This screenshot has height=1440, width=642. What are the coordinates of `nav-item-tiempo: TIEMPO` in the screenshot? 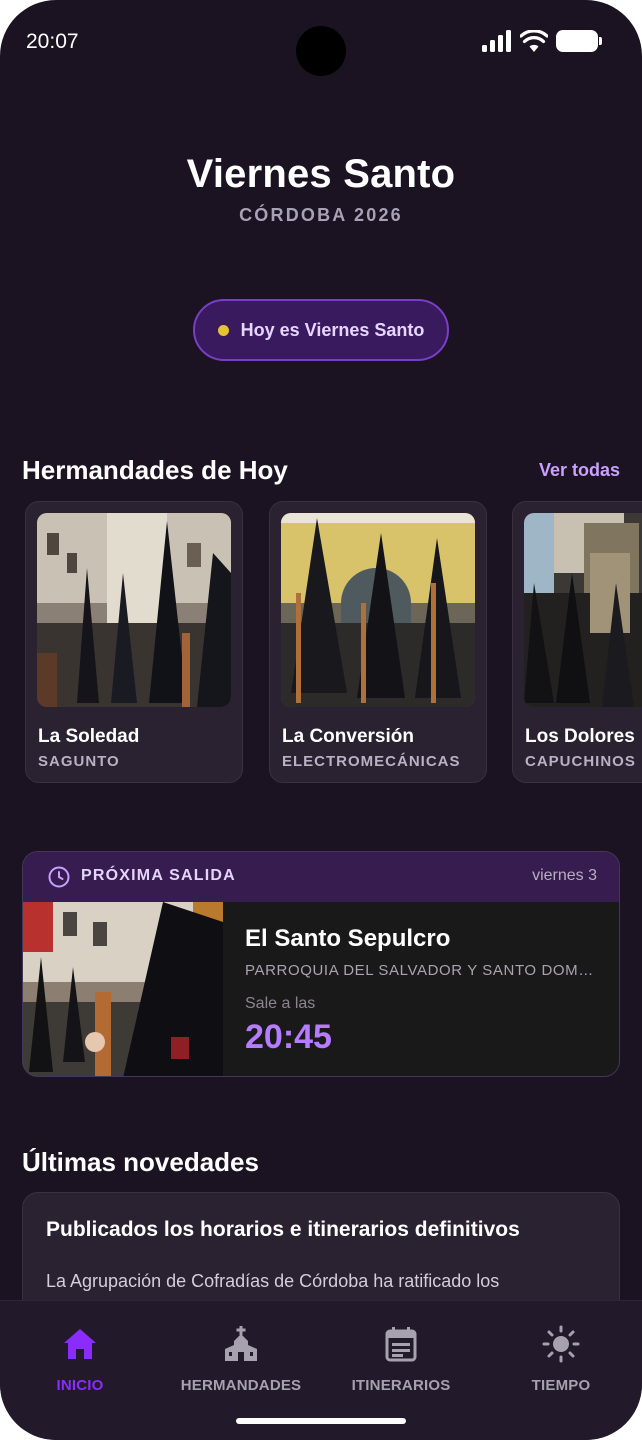 It's located at (561, 1361).